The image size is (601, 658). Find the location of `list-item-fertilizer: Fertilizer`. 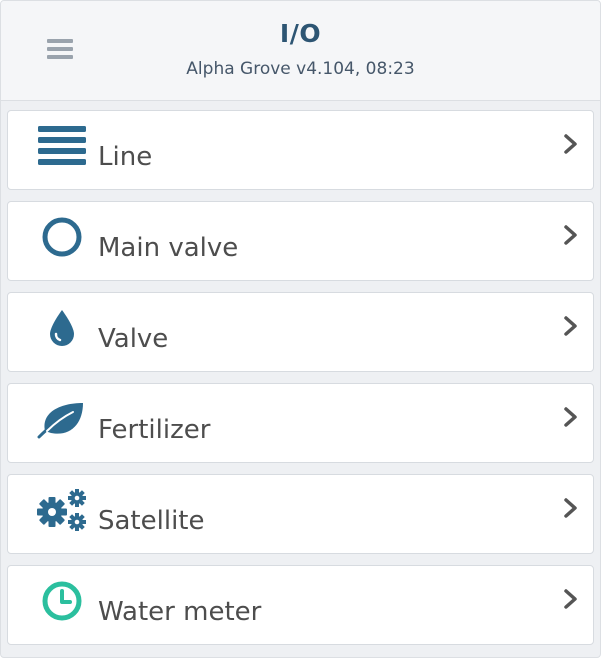

list-item-fertilizer: Fertilizer is located at coordinates (300, 423).